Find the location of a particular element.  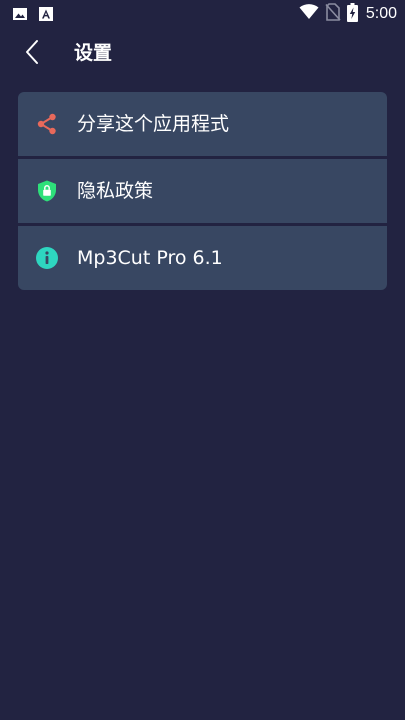

share-icon is located at coordinates (47, 124).